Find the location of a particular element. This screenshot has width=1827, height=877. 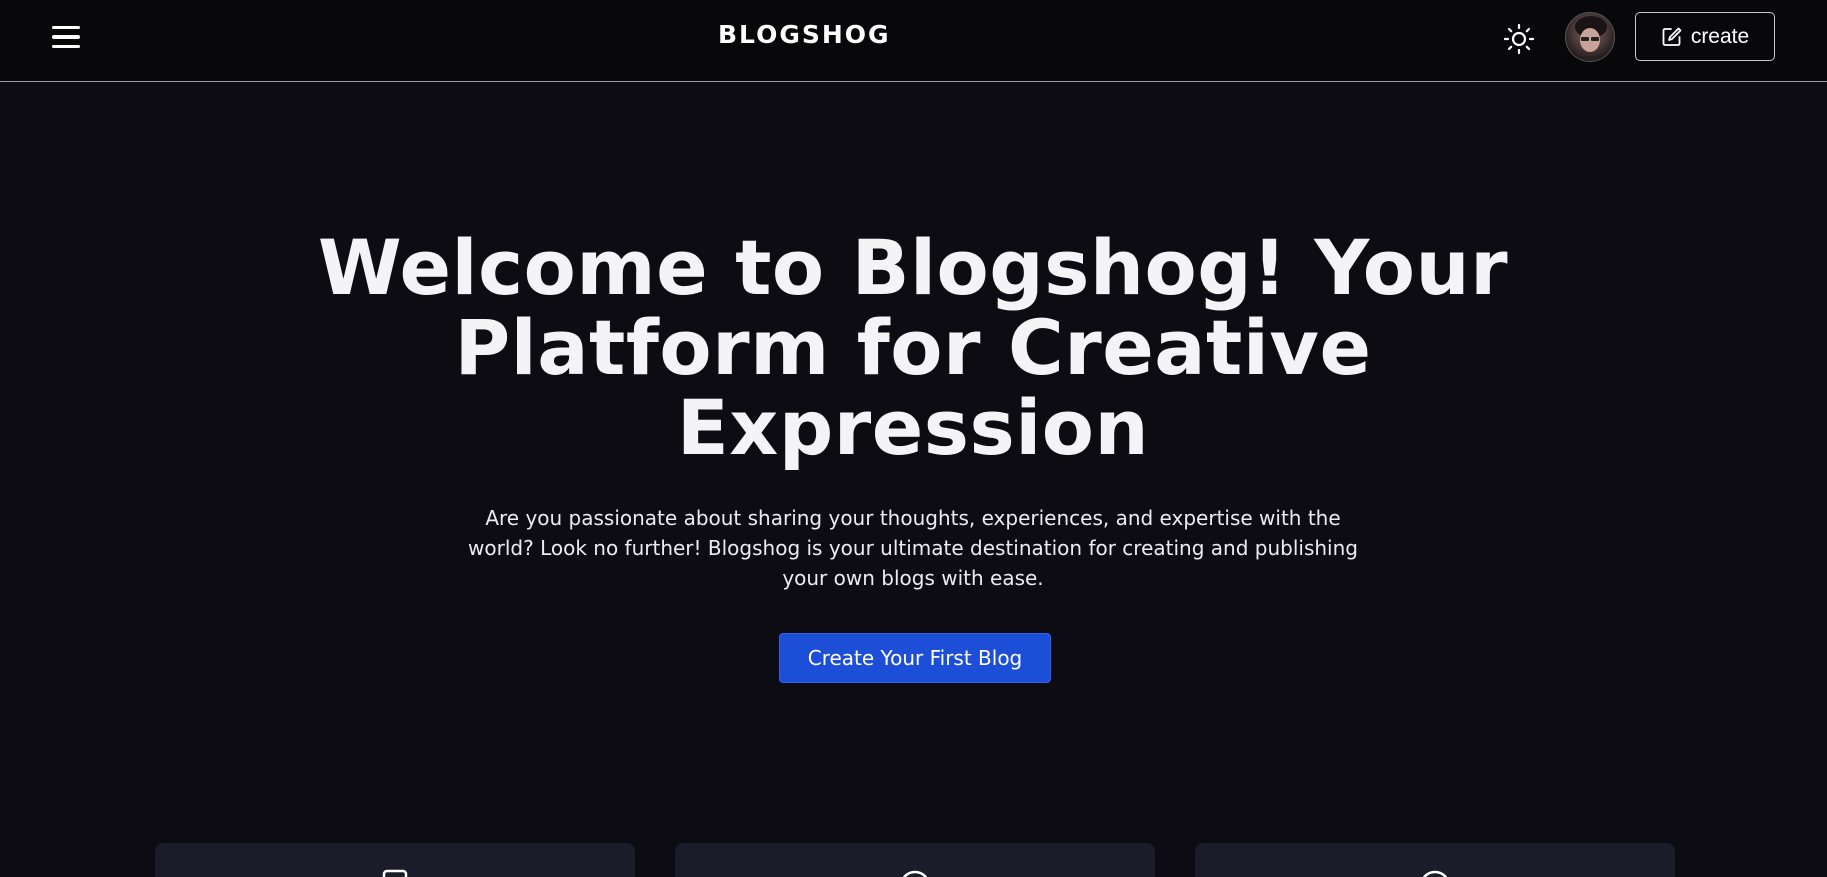

create-button: create is located at coordinates (1705, 36).